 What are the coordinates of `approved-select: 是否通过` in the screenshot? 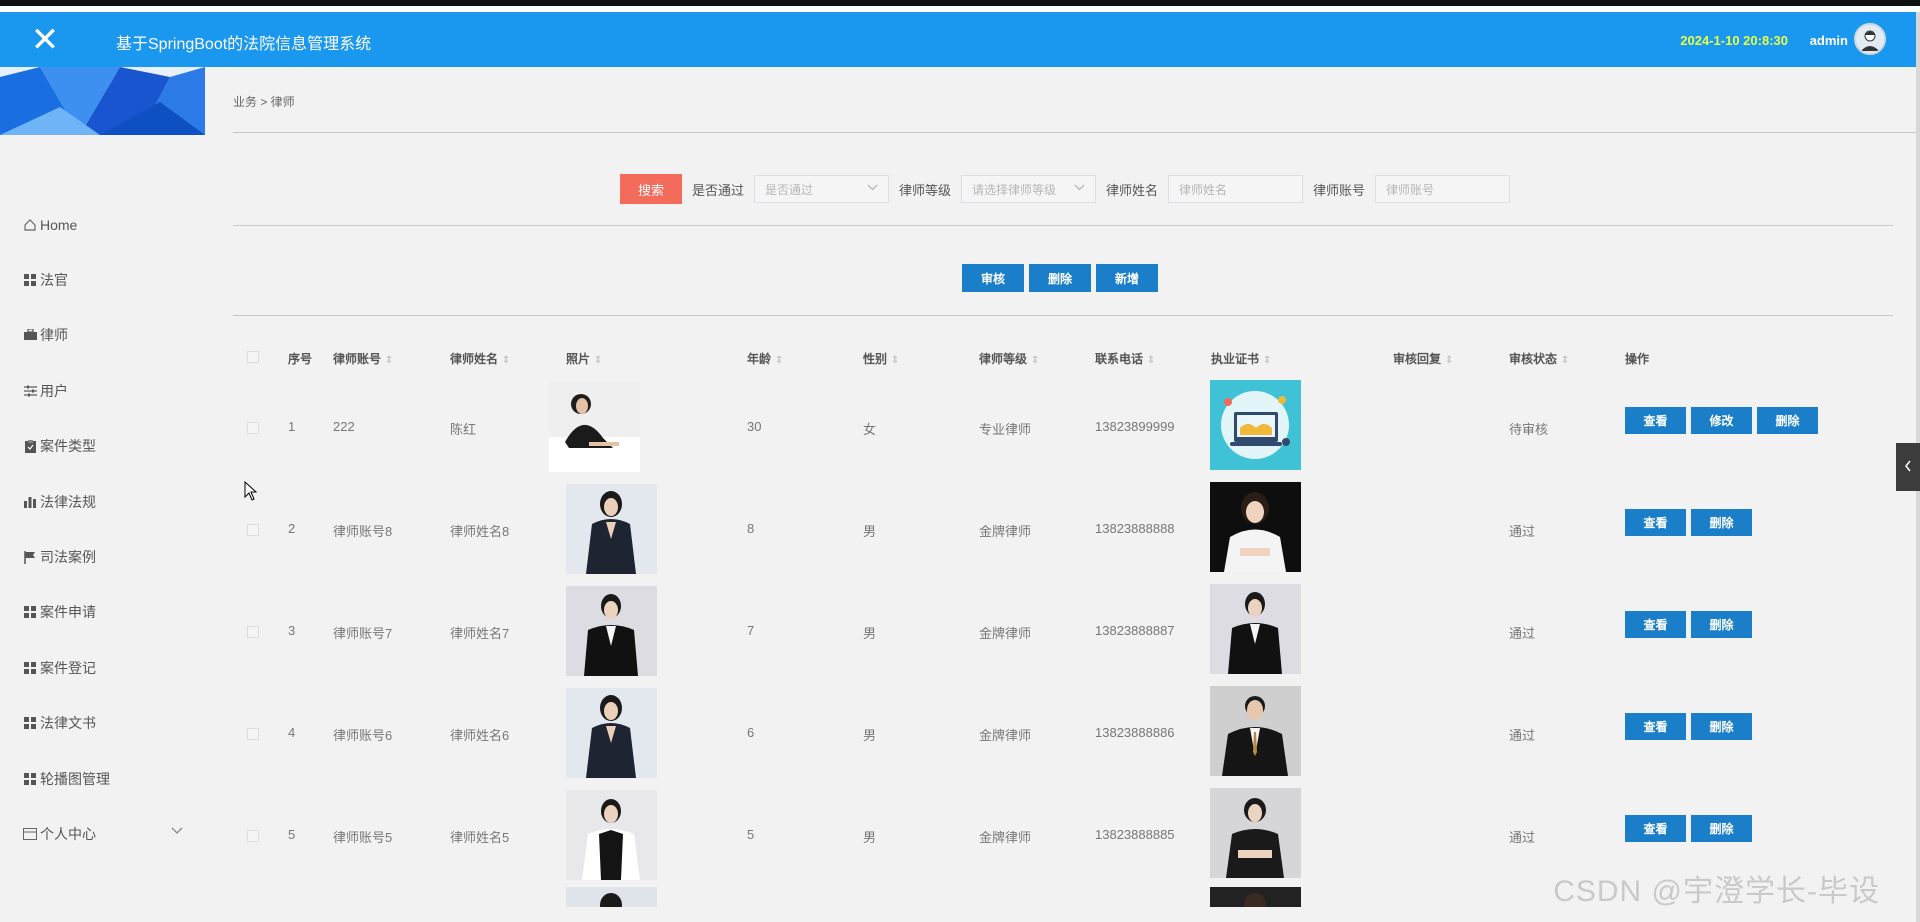 It's located at (822, 189).